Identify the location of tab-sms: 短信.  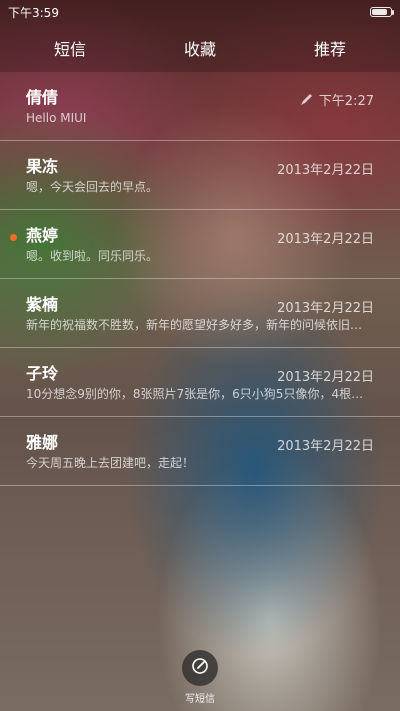
(70, 48).